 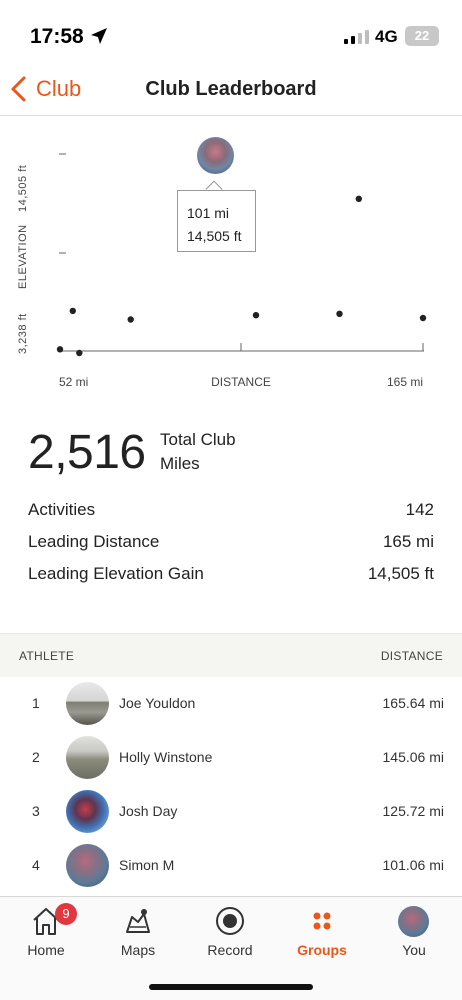 I want to click on athlete-distance: 101.06 mi, so click(x=413, y=865).